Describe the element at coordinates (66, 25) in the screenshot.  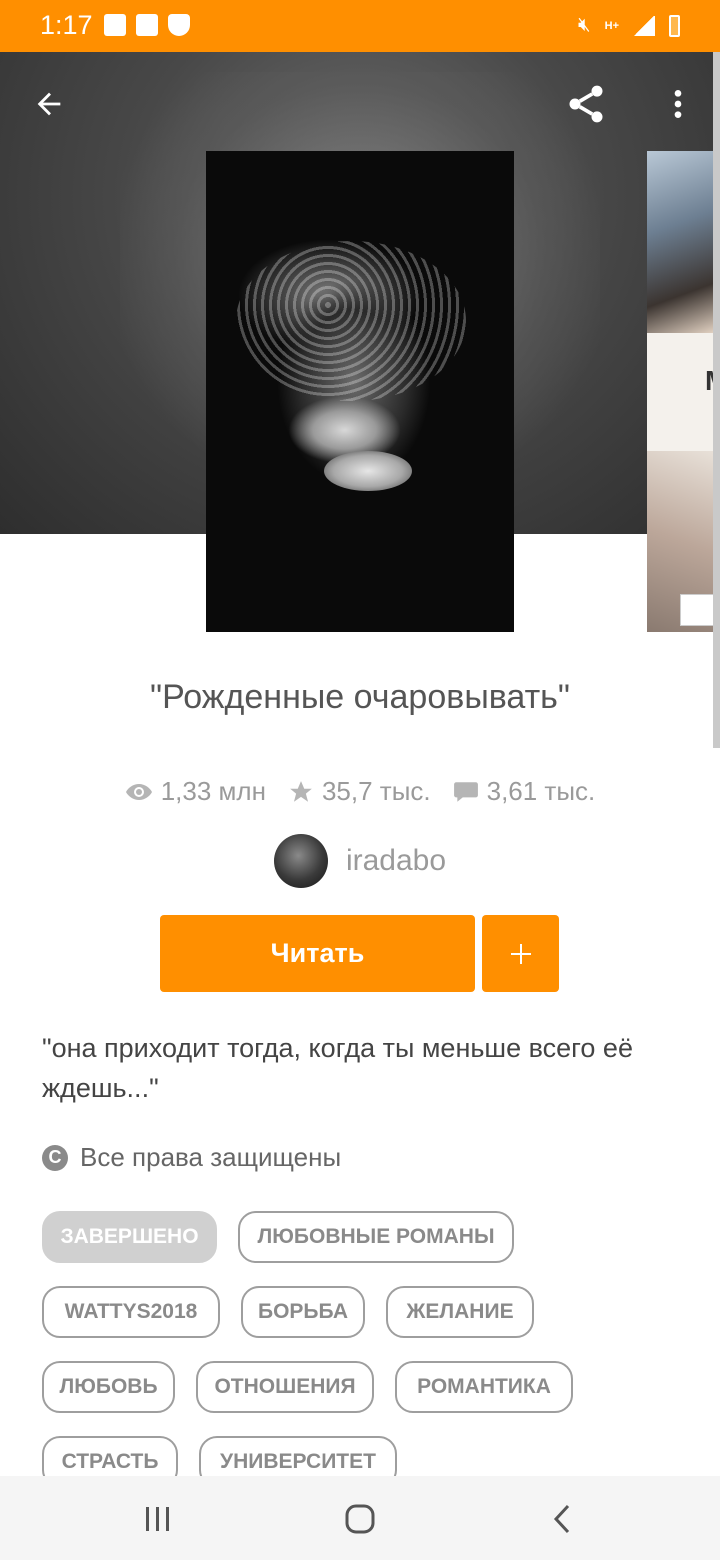
I see `status-time: 1:17` at that location.